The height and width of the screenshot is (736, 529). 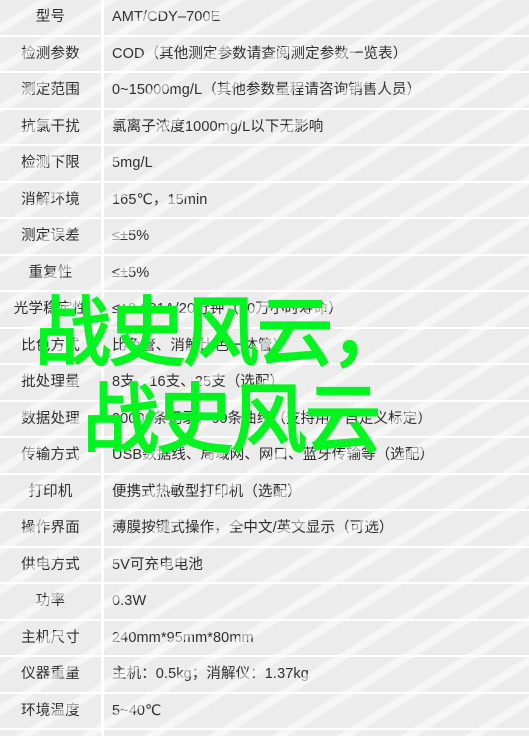 What do you see at coordinates (52, 638) in the screenshot?
I see `spec-row-label: 主机尺寸` at bounding box center [52, 638].